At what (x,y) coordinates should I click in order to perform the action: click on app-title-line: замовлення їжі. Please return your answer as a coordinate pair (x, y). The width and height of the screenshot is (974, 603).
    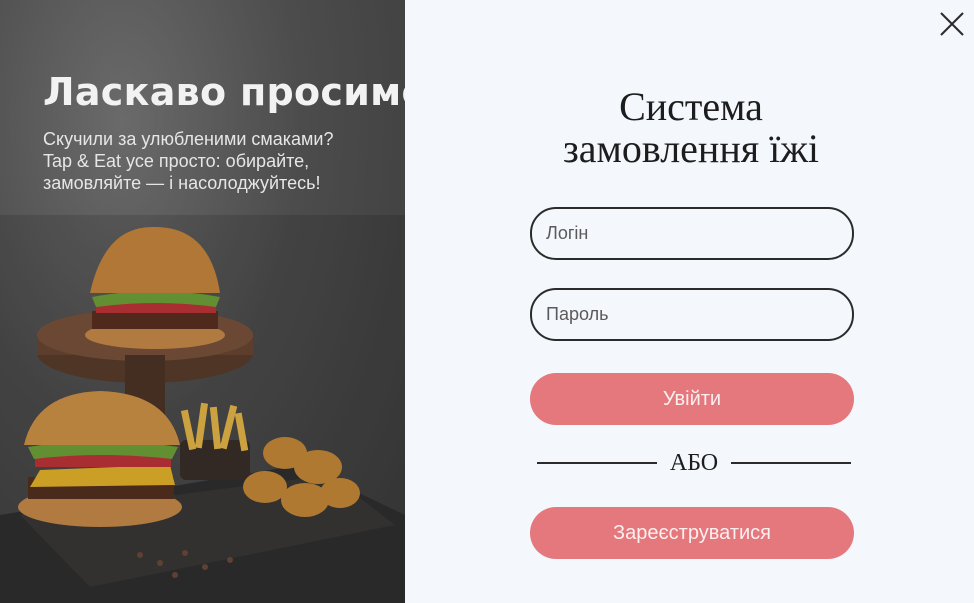
    Looking at the image, I should click on (690, 148).